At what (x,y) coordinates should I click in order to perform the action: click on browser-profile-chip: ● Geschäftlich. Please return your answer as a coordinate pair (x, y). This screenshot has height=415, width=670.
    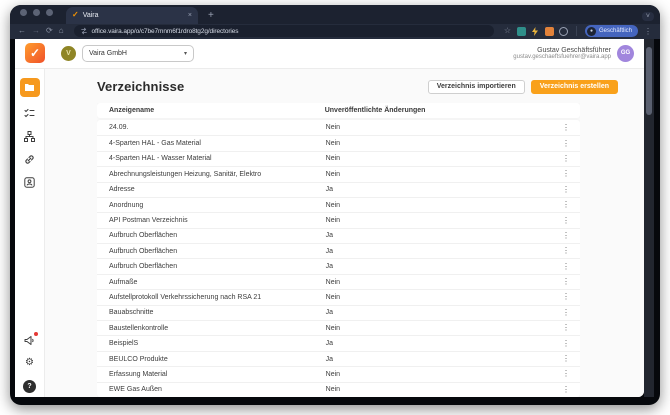
    Looking at the image, I should click on (611, 31).